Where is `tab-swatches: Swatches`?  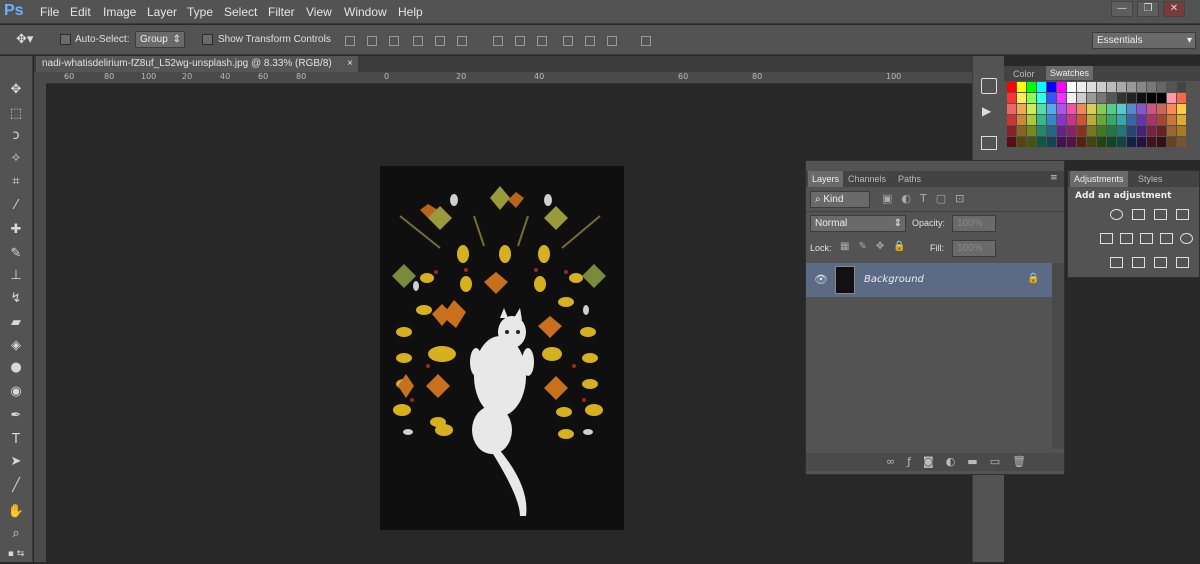 tab-swatches: Swatches is located at coordinates (1070, 73).